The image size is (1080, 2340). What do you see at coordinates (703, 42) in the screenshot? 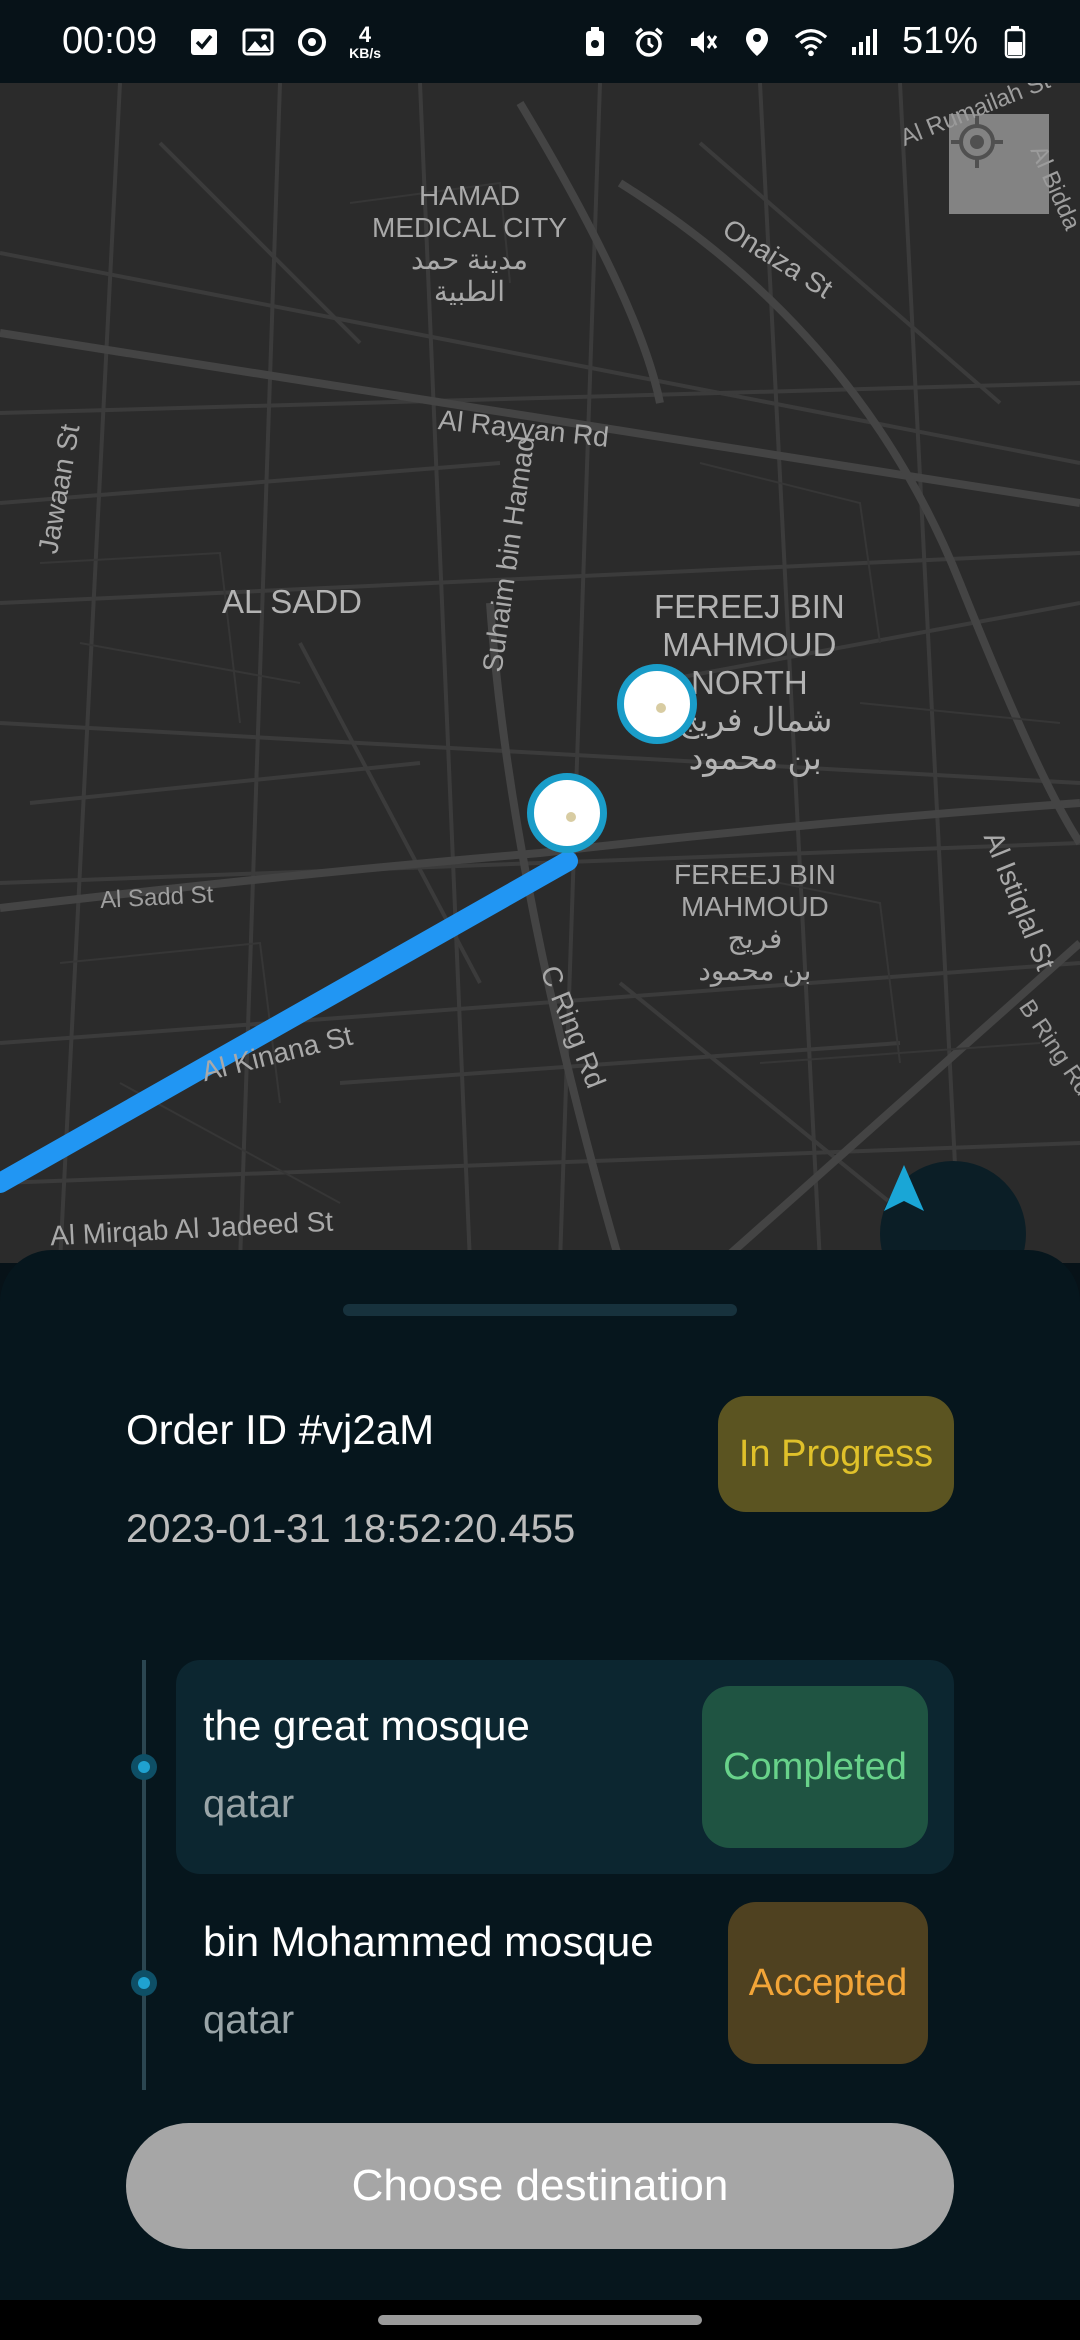
I see `mute-icon` at bounding box center [703, 42].